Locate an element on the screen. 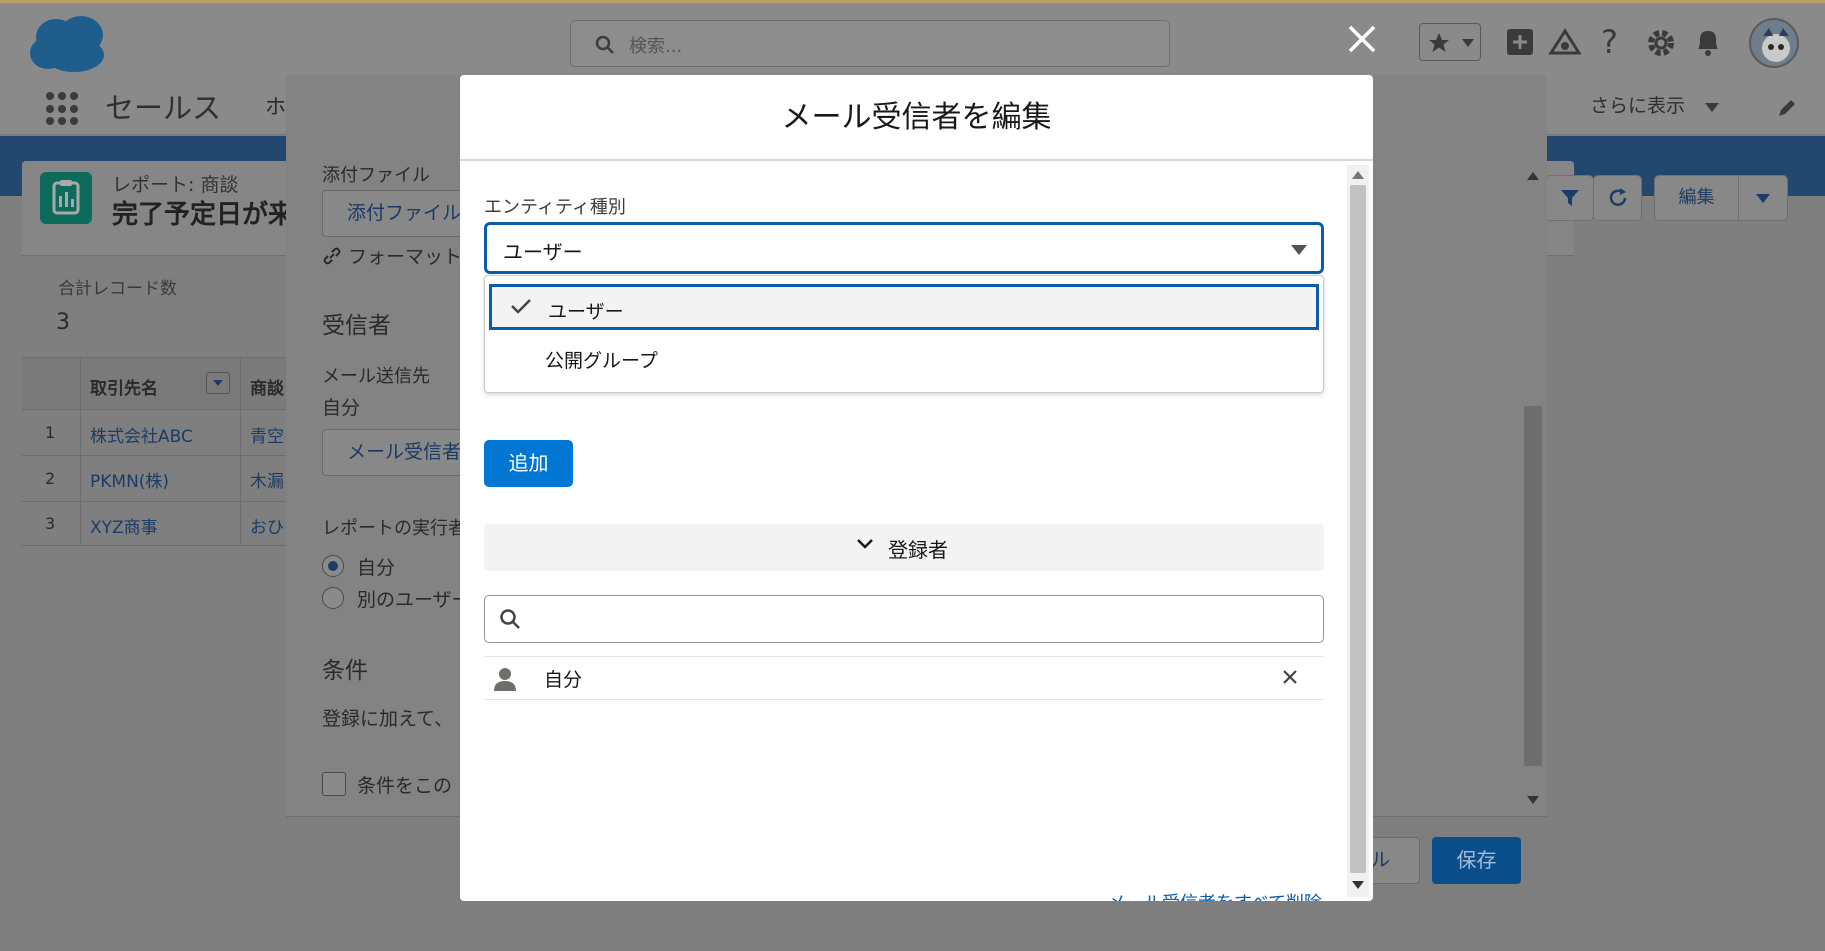 Image resolution: width=1825 pixels, height=951 pixels. row-account-link: PKMN(株) is located at coordinates (129, 479).